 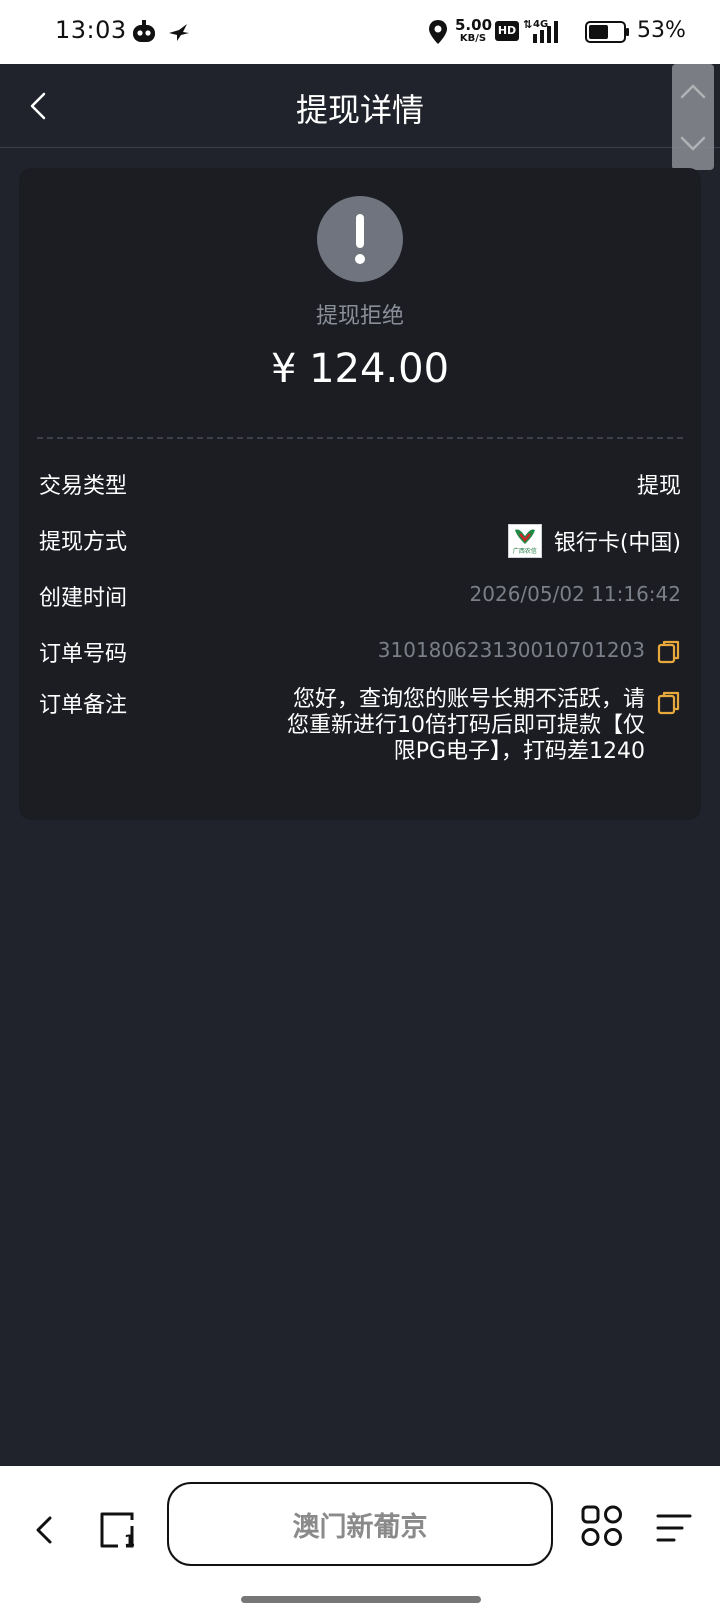 What do you see at coordinates (179, 32) in the screenshot?
I see `bird-icon` at bounding box center [179, 32].